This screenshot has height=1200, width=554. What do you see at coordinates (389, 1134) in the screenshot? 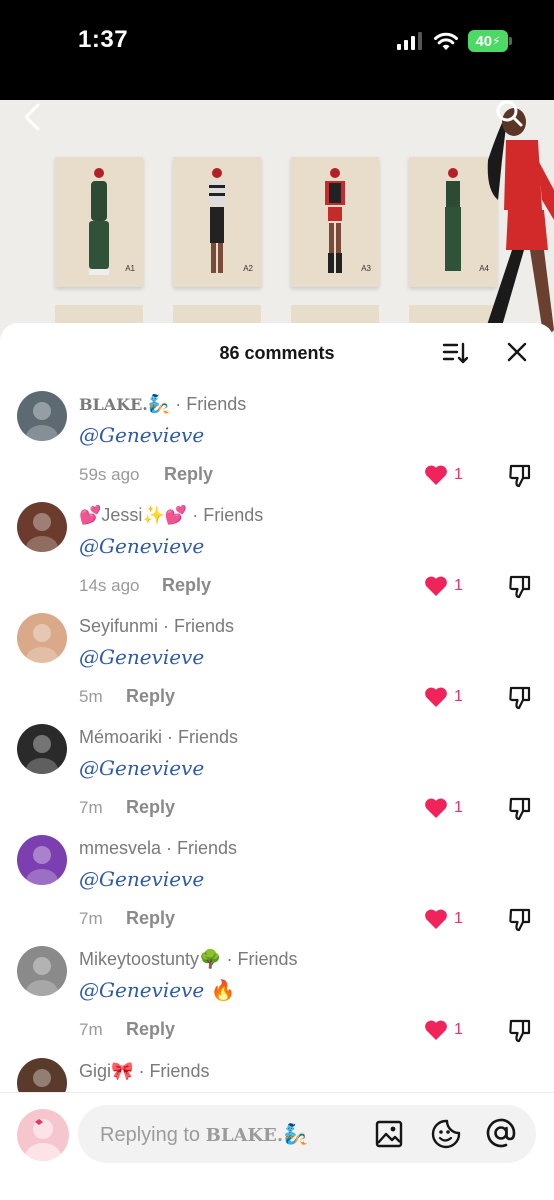
I see `image-icon` at bounding box center [389, 1134].